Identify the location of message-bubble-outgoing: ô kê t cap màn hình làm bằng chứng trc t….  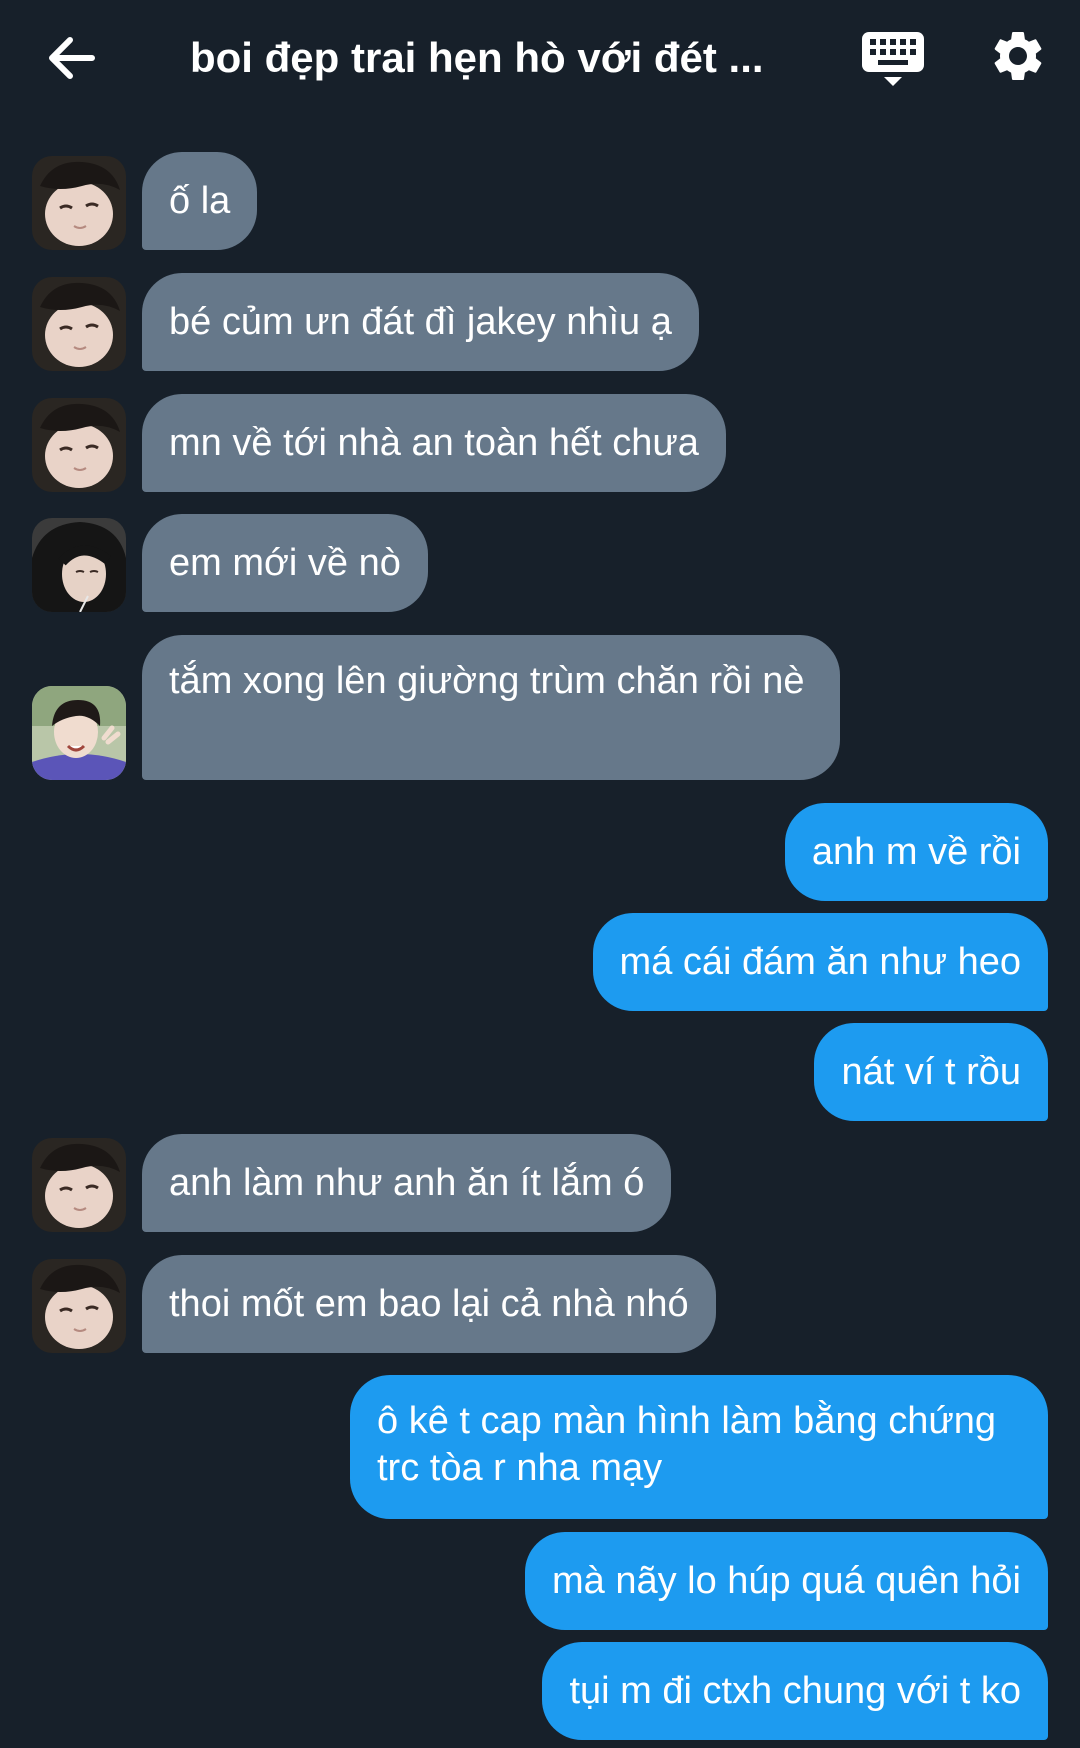
(699, 1447).